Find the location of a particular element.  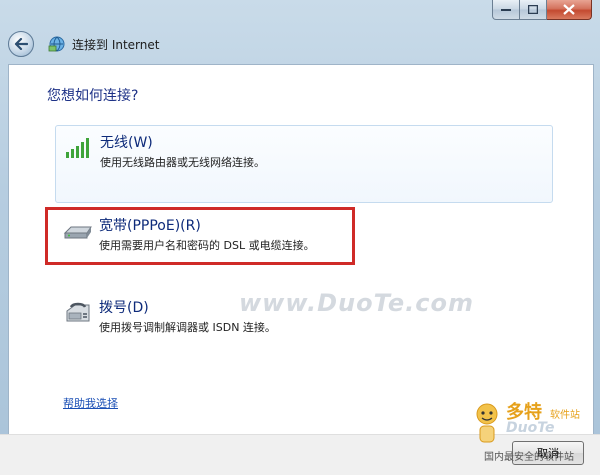

close-icon is located at coordinates (569, 9).